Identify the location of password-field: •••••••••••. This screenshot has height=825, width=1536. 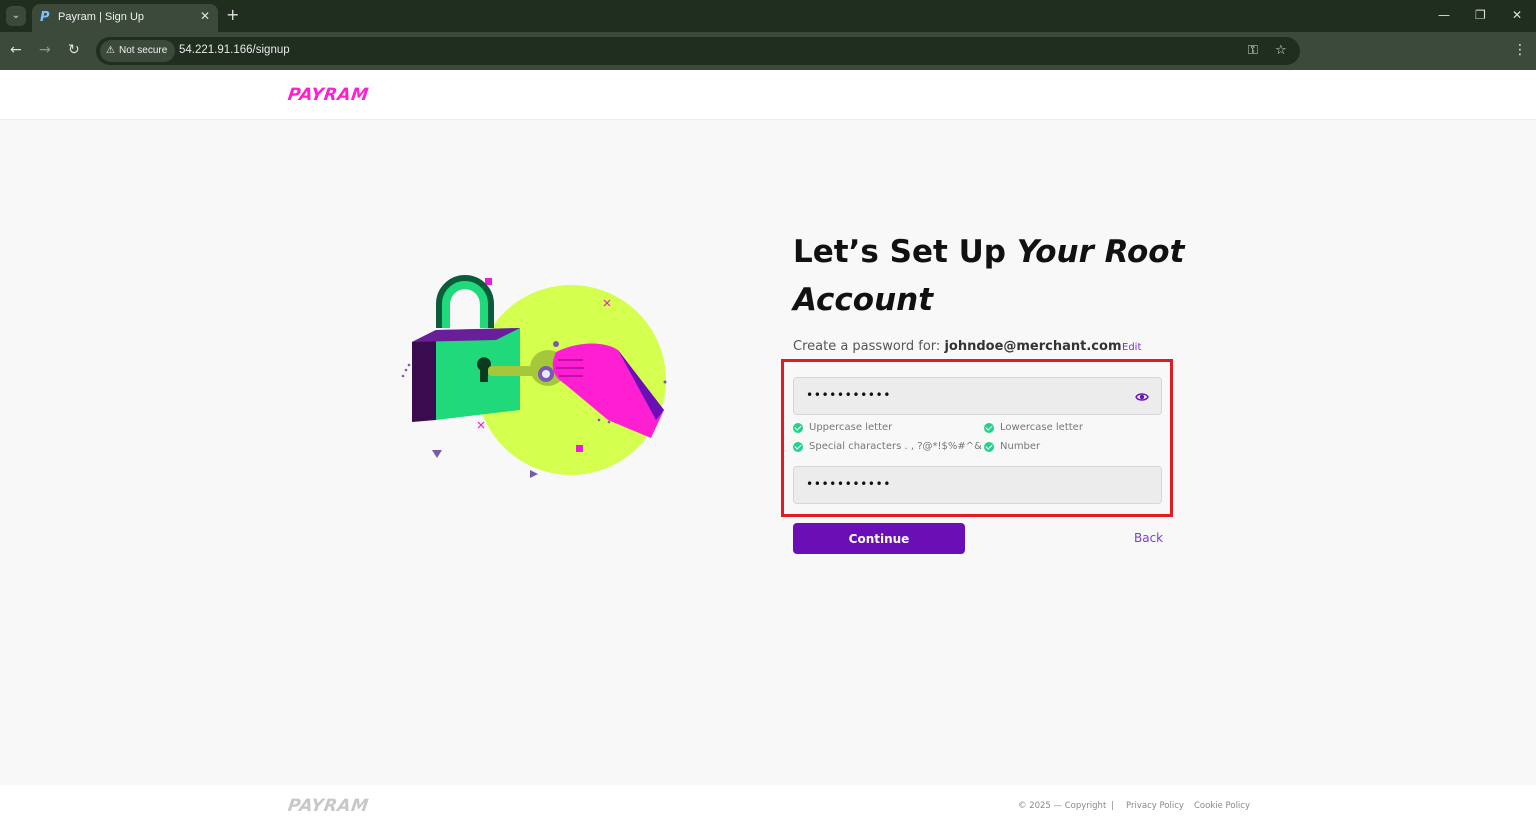
(977, 396).